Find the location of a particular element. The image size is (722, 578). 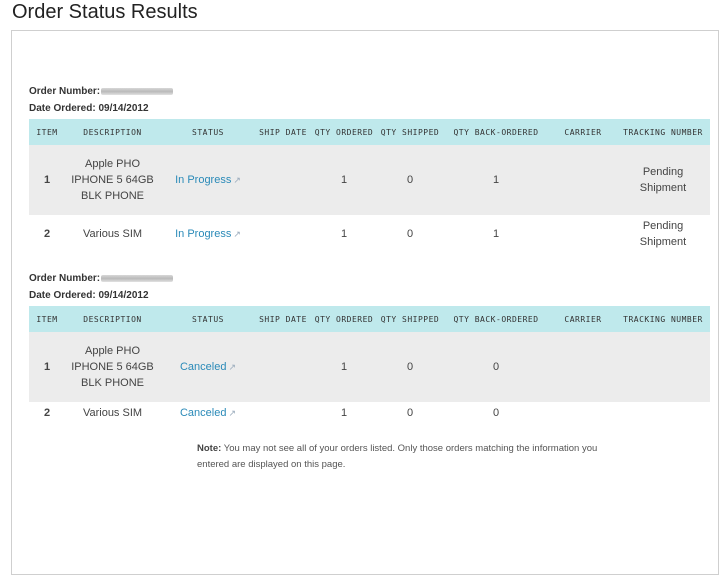

page-title: Order Status Results is located at coordinates (105, 12).